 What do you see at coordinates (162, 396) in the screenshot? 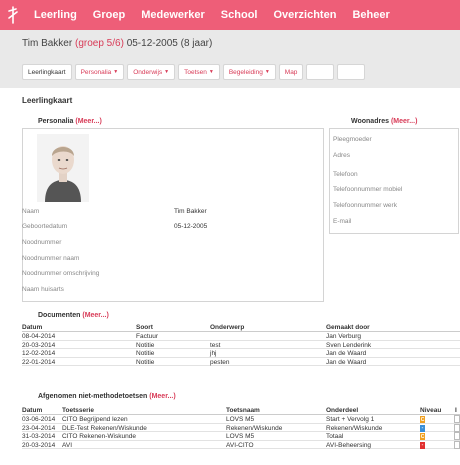
I see `toetsen-meer-link: (Meer...)` at bounding box center [162, 396].